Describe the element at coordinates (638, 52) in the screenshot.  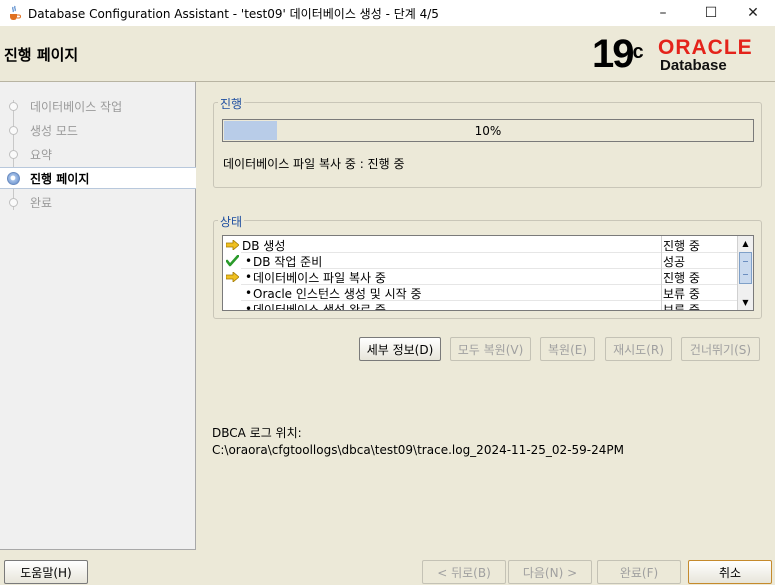
I see `logo-version-suffix: c` at that location.